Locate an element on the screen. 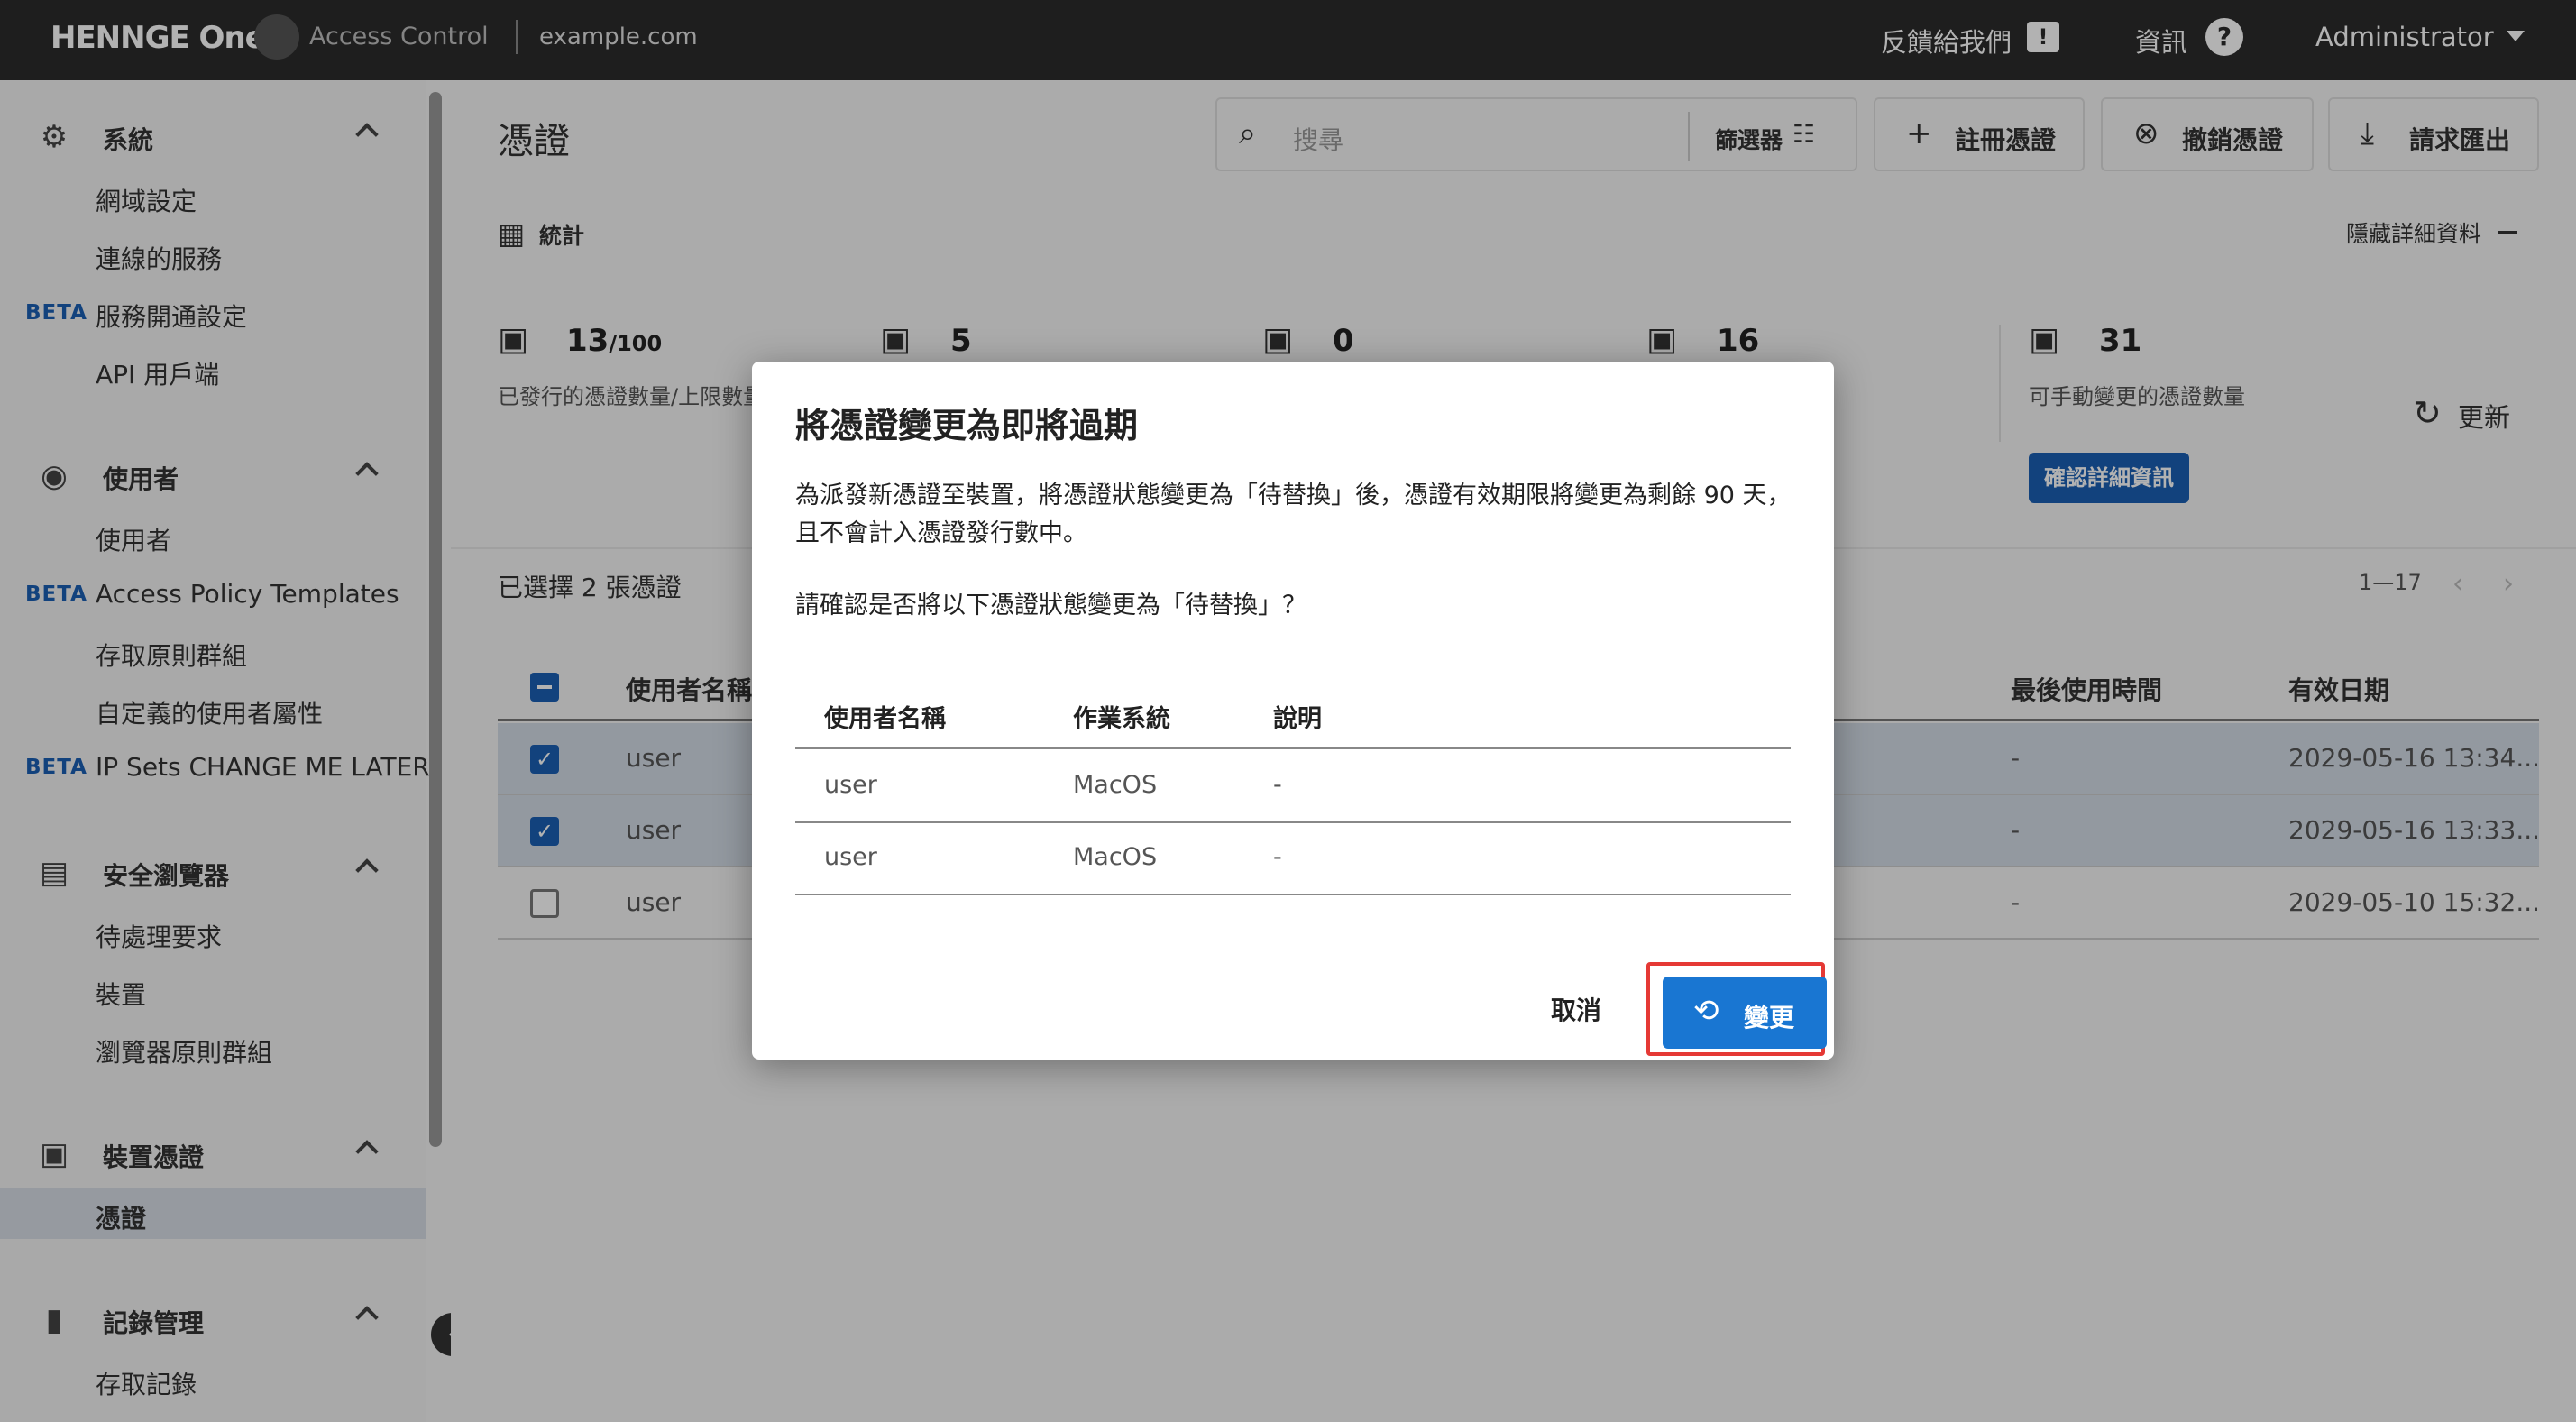  change-button-label: 變更 is located at coordinates (1769, 1017).